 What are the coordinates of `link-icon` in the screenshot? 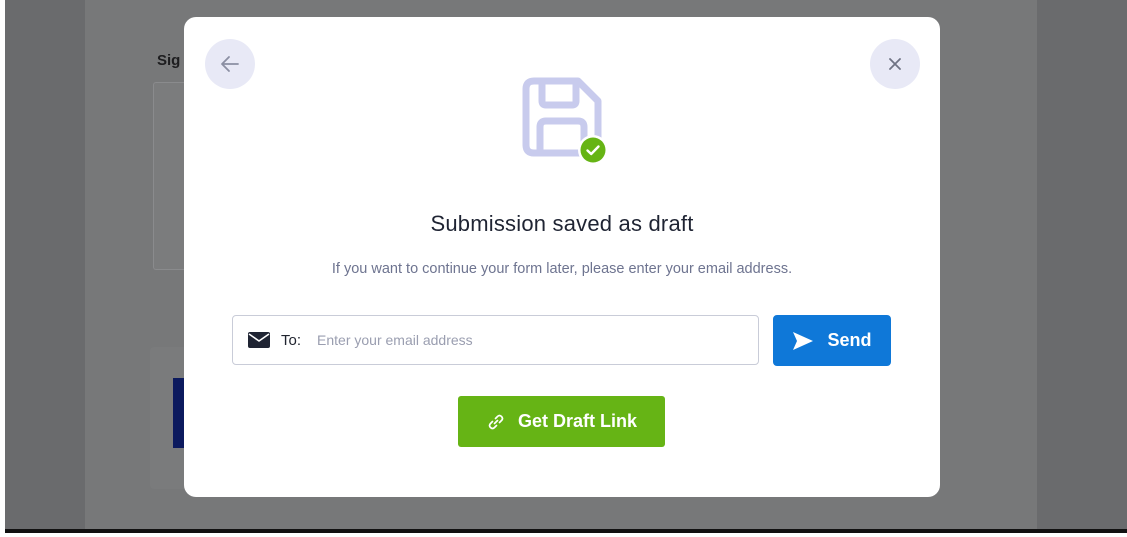 It's located at (496, 422).